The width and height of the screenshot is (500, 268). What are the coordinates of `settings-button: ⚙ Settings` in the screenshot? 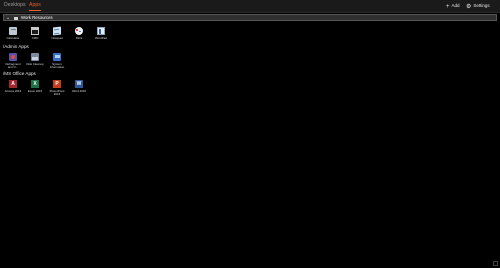 It's located at (478, 5).